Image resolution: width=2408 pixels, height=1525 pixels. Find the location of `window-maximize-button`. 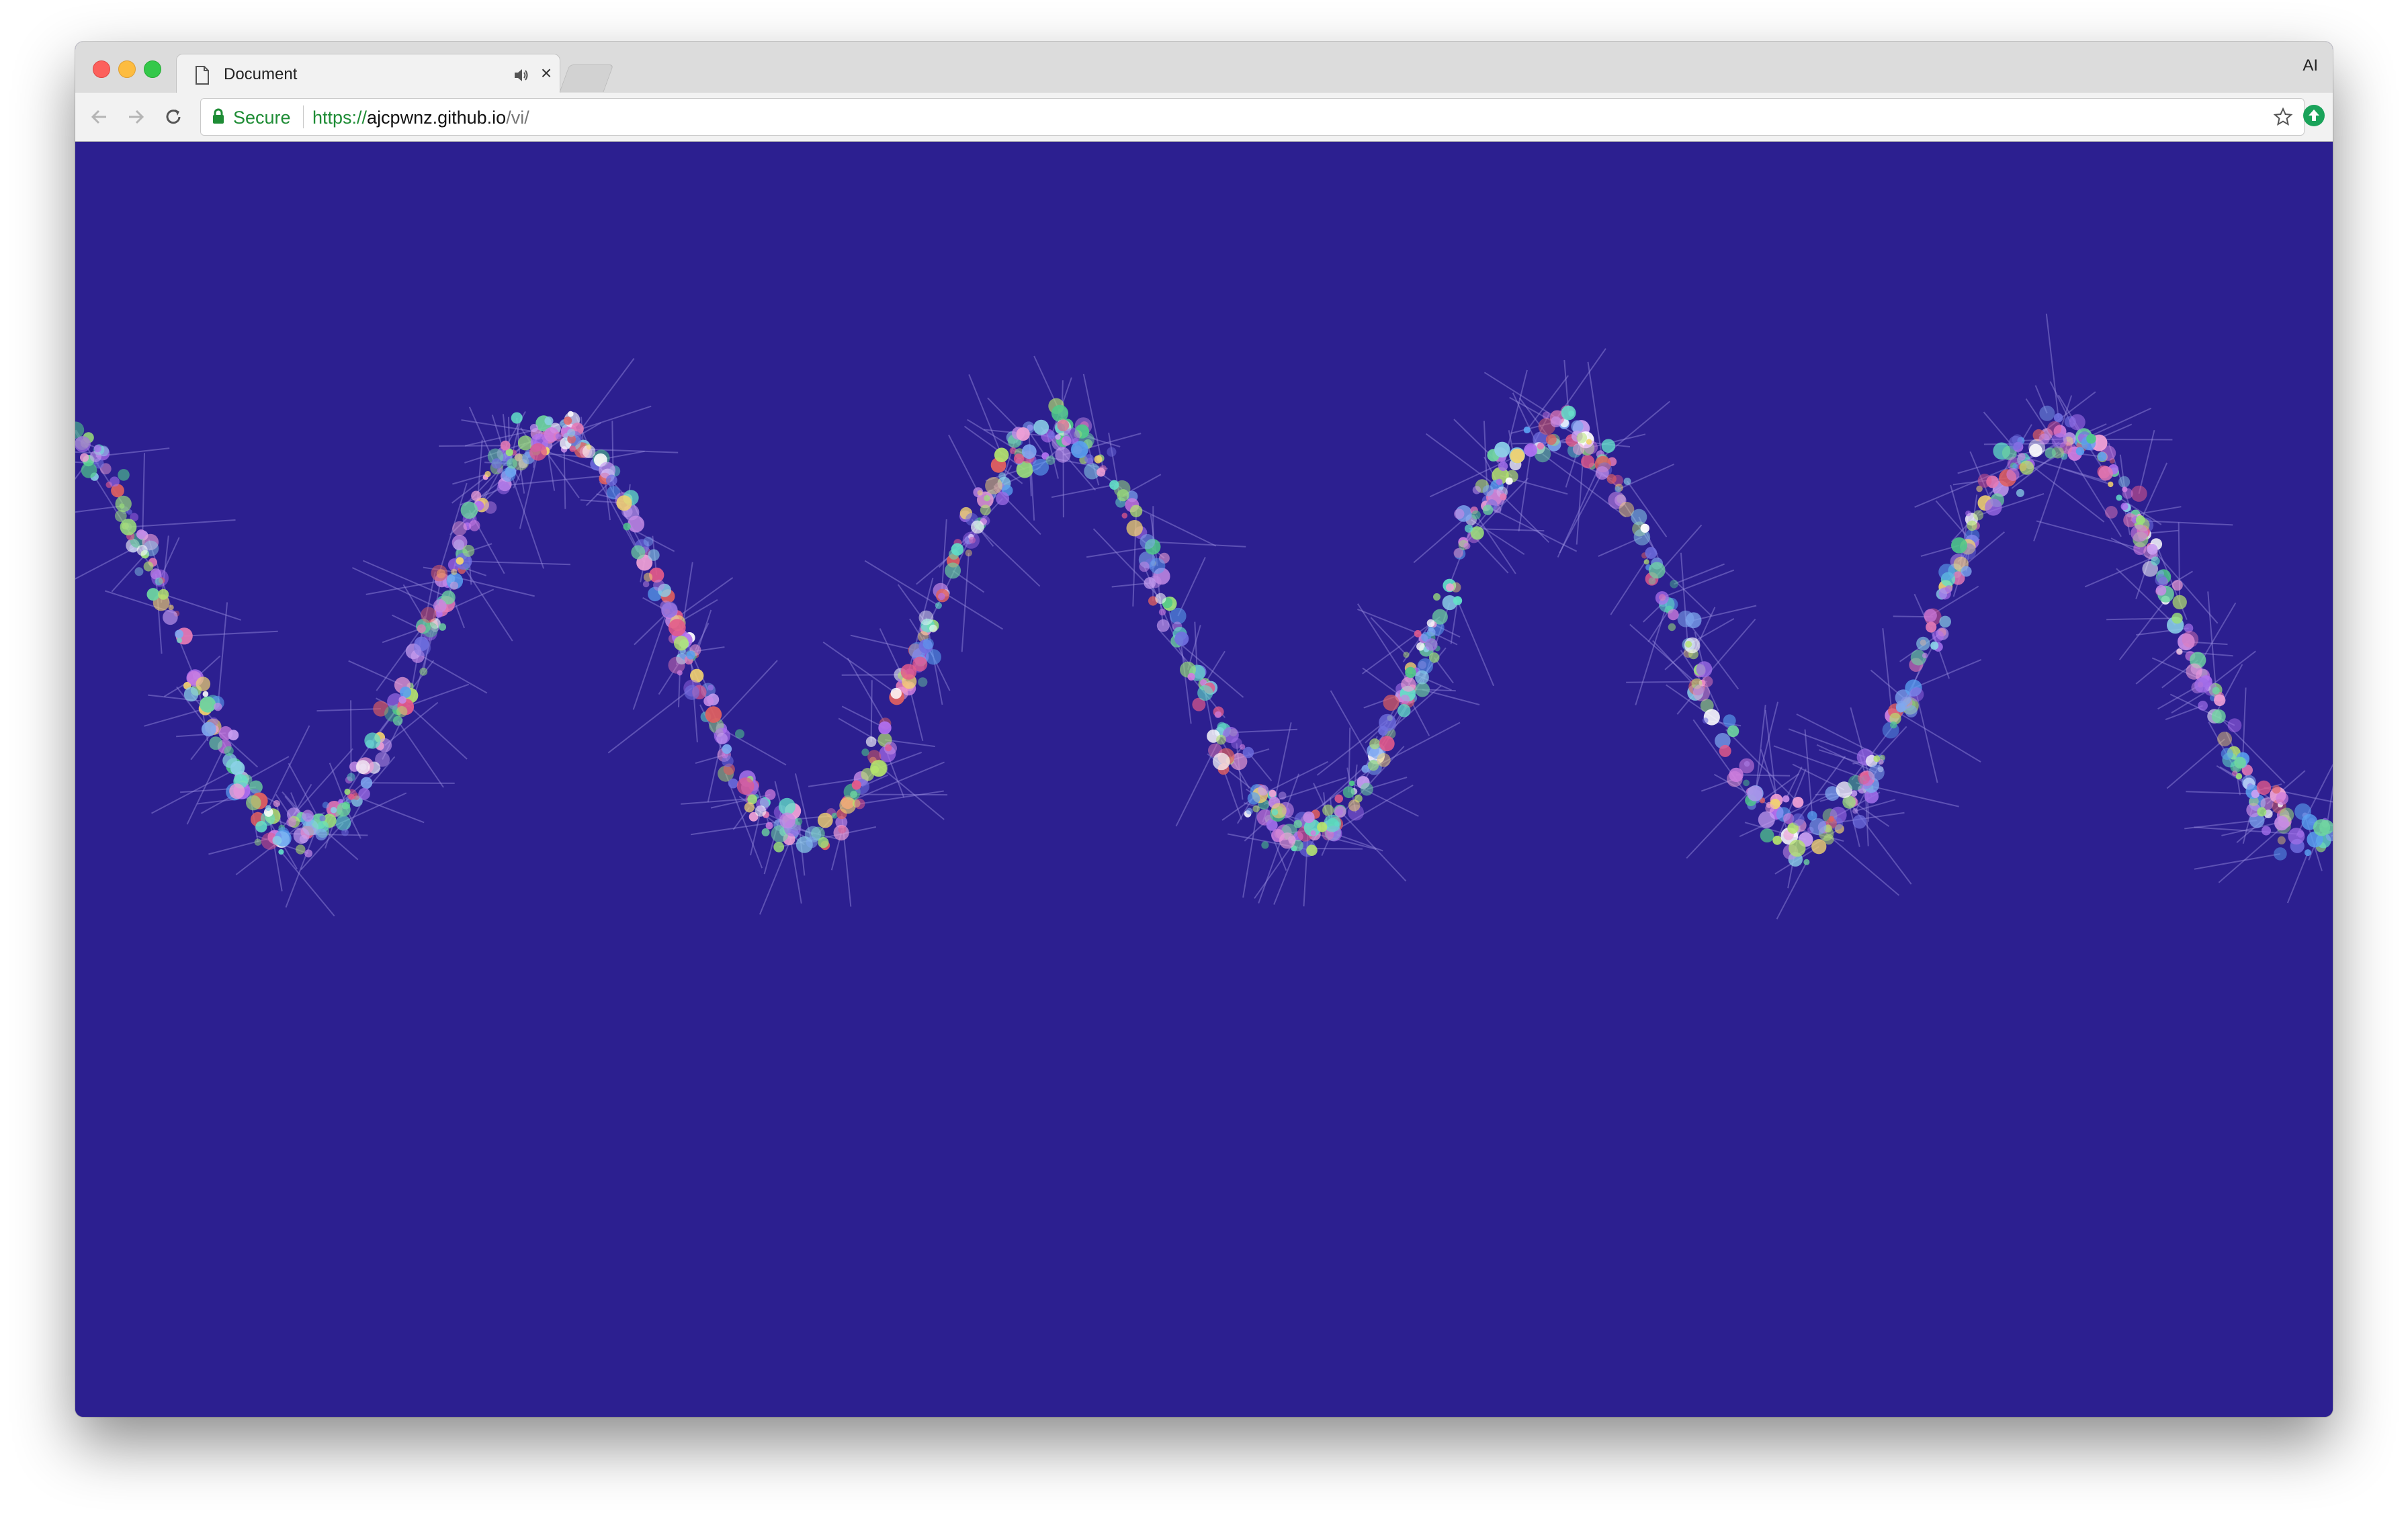

window-maximize-button is located at coordinates (152, 69).